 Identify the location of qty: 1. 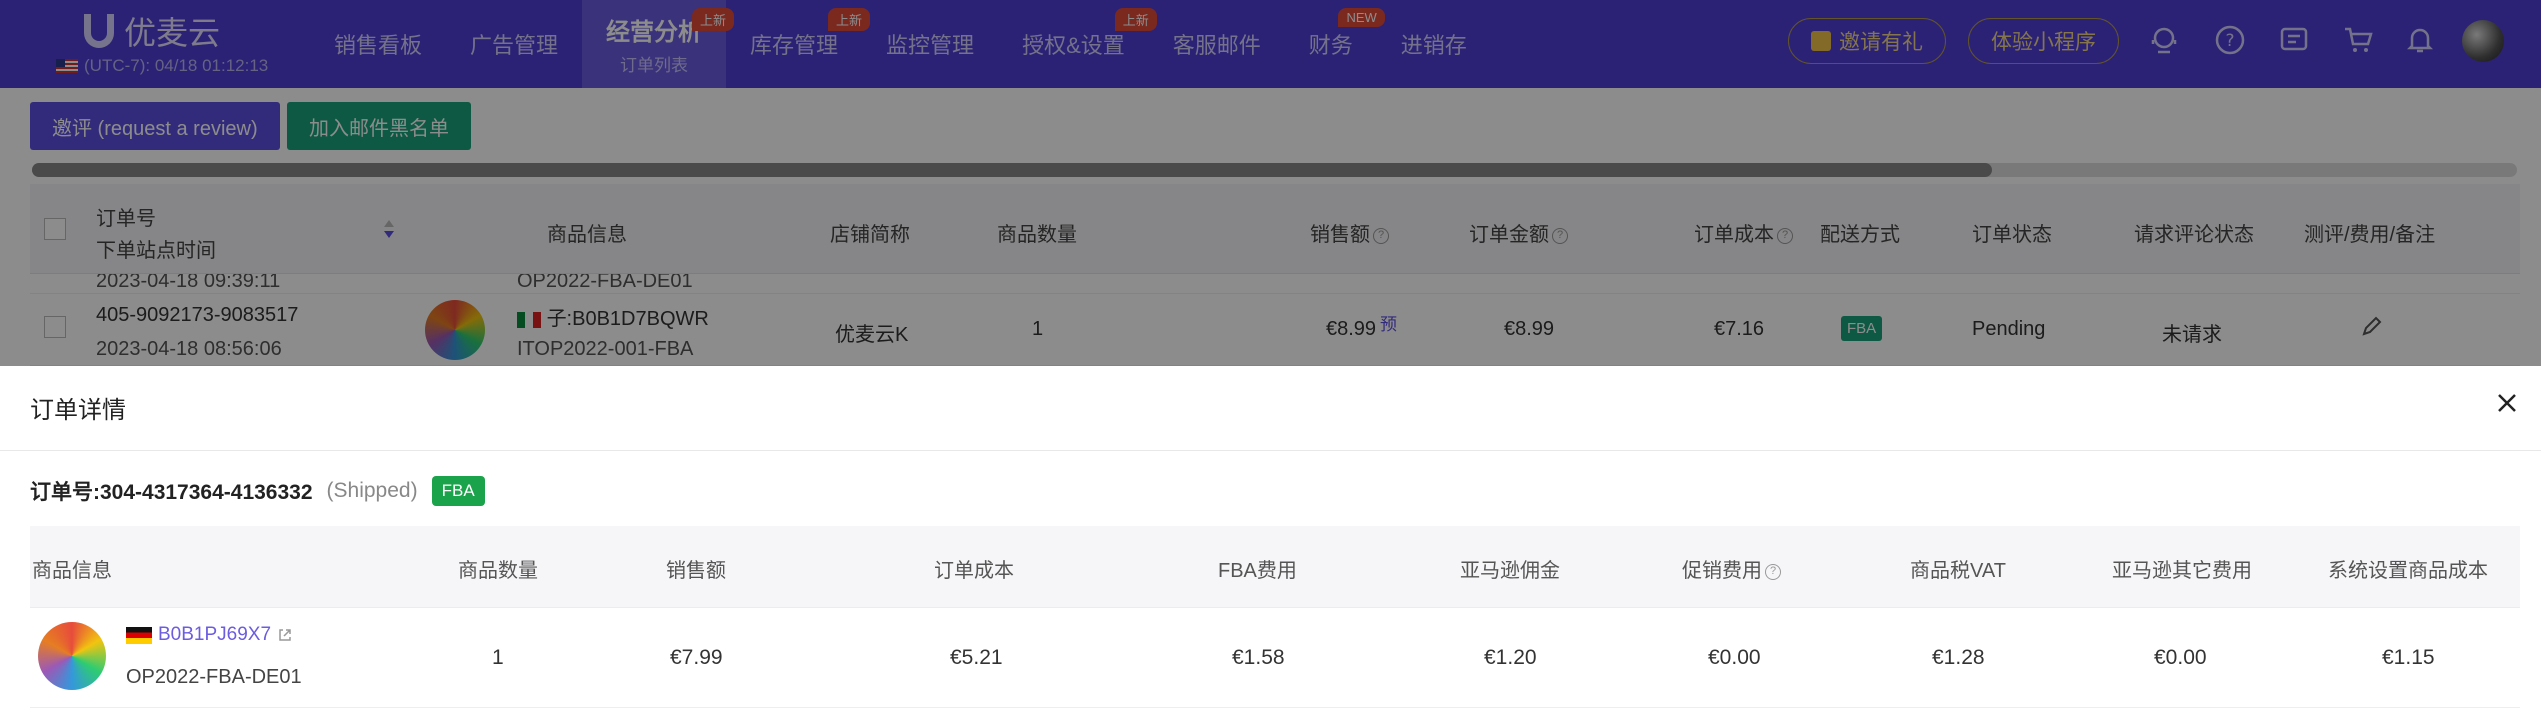
(498, 657).